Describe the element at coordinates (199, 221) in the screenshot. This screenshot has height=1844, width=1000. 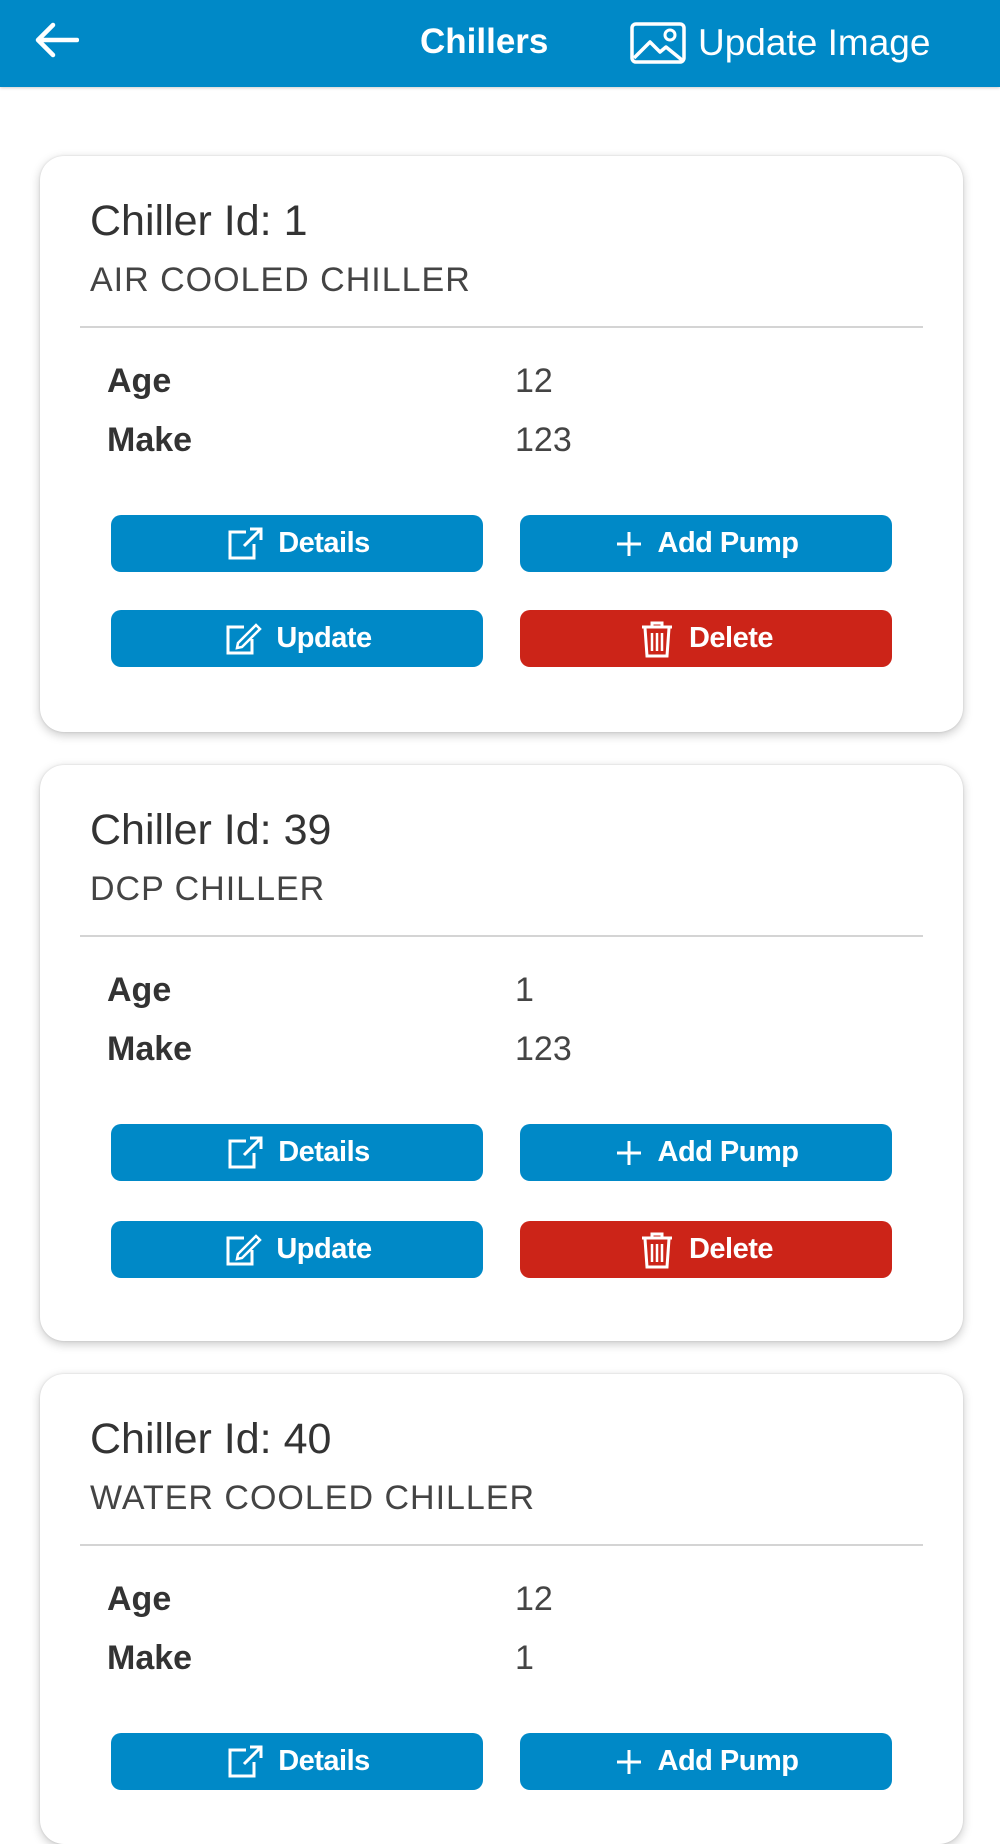
I see `chiller-title: Chiller Id: 1` at that location.